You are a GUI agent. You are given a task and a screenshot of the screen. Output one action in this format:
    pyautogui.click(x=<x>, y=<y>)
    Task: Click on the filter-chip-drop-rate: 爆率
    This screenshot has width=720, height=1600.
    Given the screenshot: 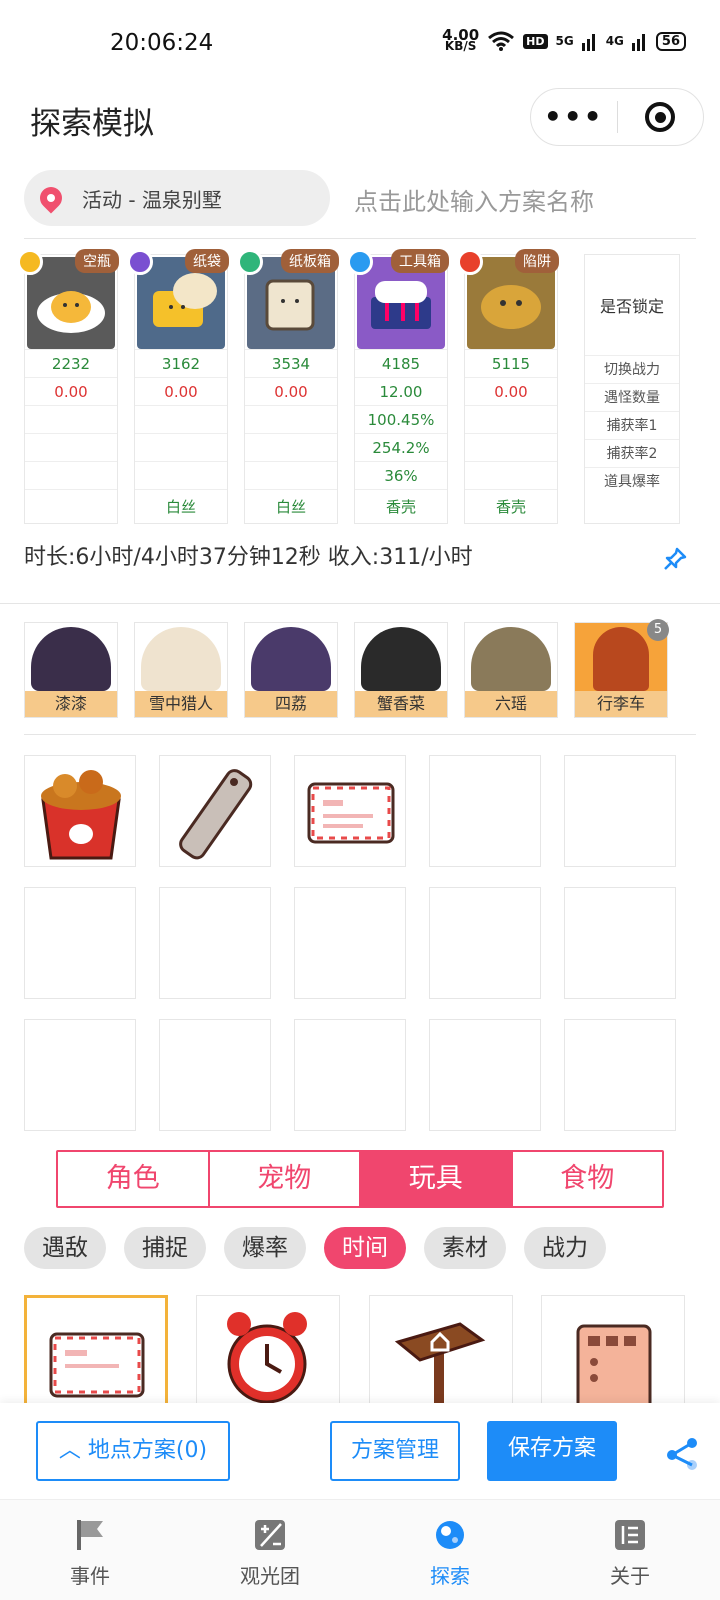 What is the action you would take?
    pyautogui.click(x=265, y=1248)
    